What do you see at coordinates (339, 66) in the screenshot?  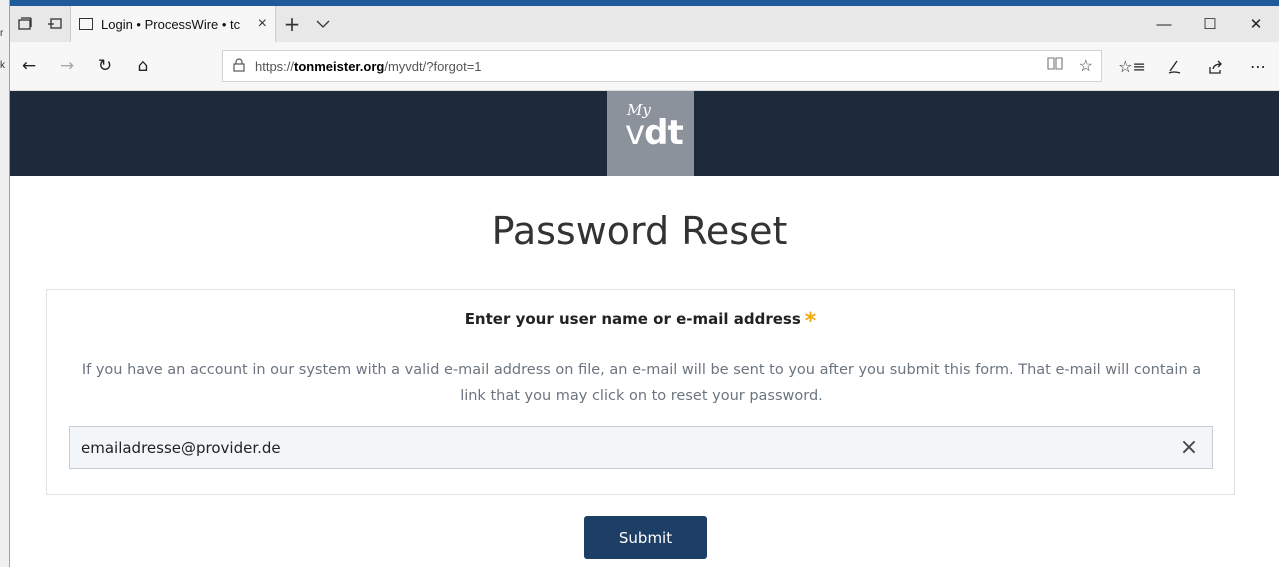 I see `url-domain: tonmeister.org` at bounding box center [339, 66].